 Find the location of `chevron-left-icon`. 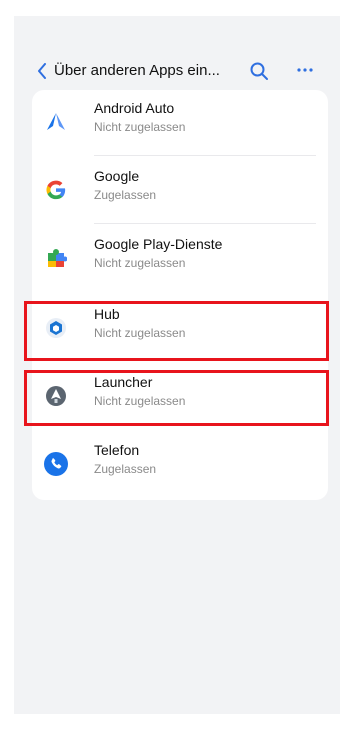

chevron-left-icon is located at coordinates (42, 71).